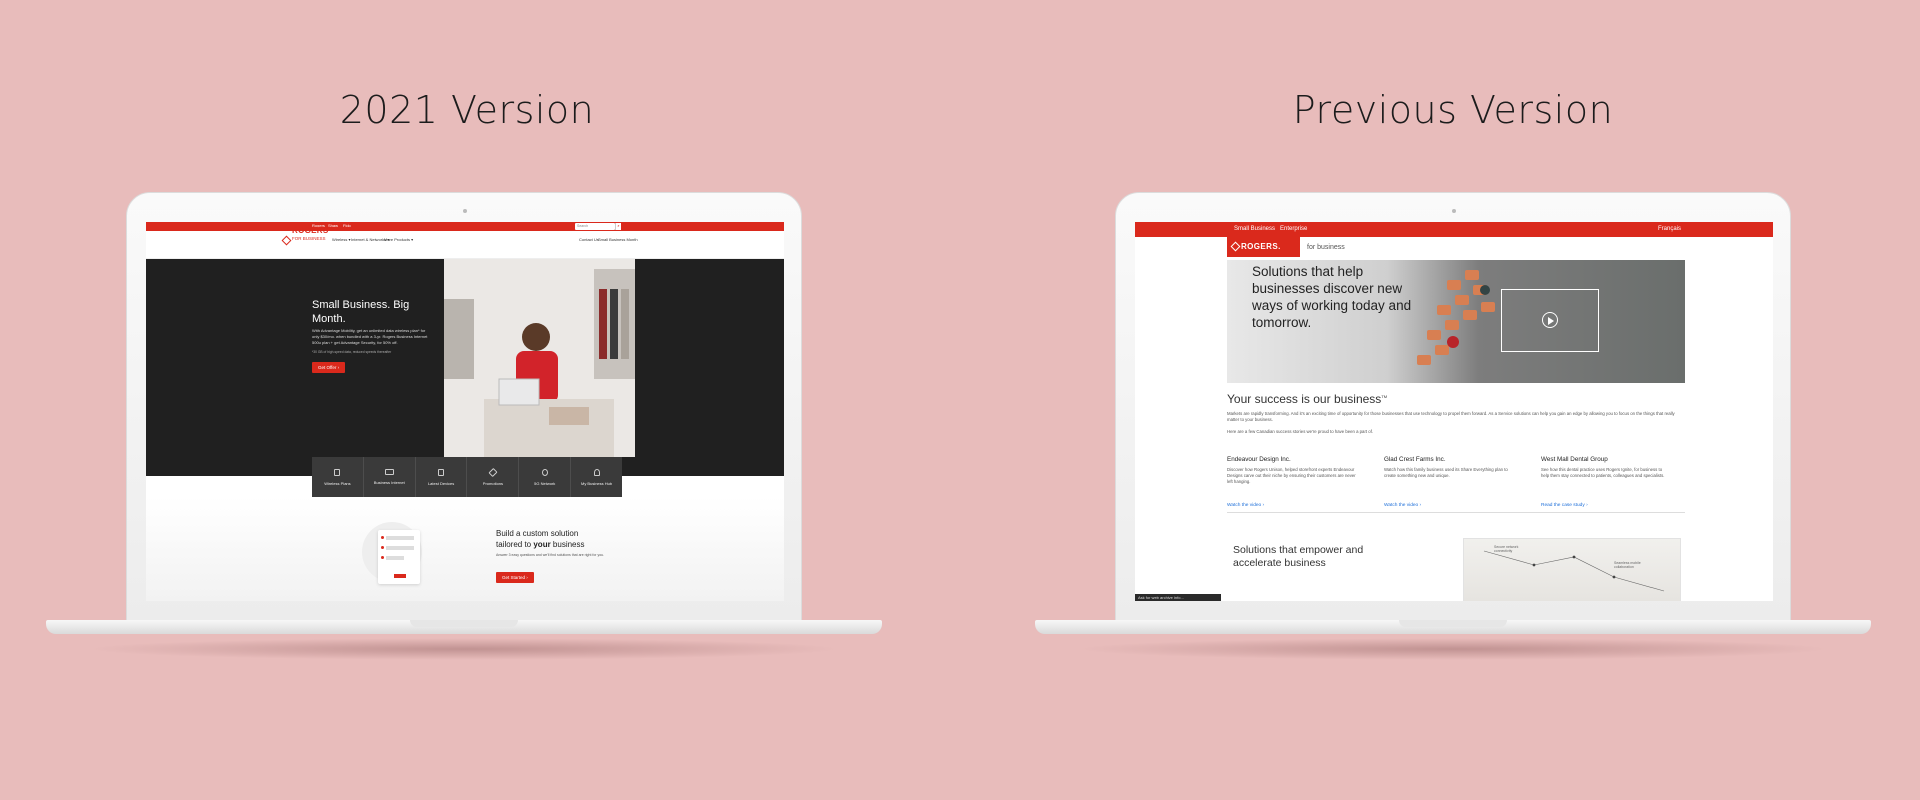  What do you see at coordinates (493, 483) in the screenshot?
I see `tile-label: Promotions` at bounding box center [493, 483].